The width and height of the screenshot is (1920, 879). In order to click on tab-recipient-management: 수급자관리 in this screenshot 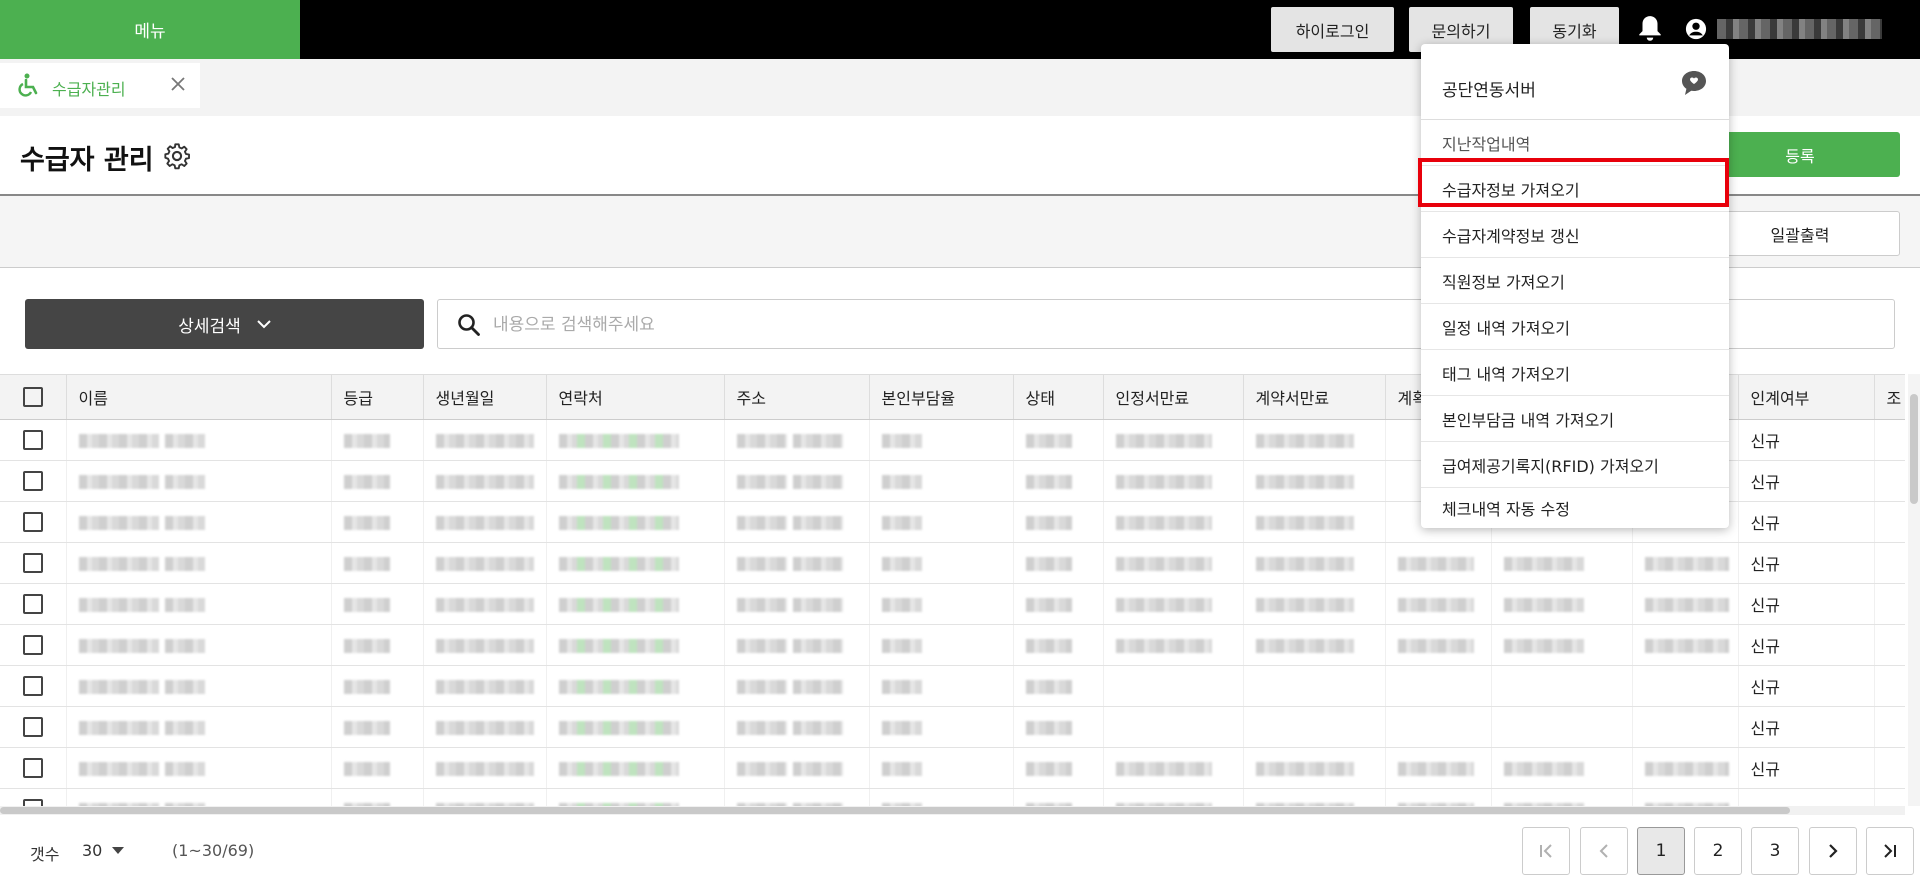, I will do `click(100, 85)`.